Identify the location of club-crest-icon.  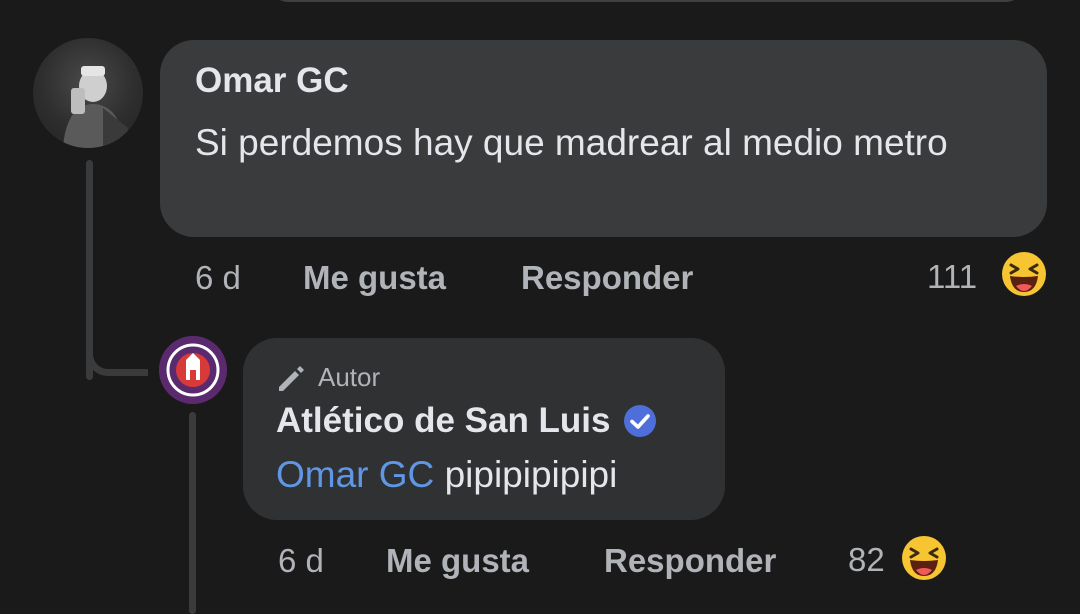
(193, 370).